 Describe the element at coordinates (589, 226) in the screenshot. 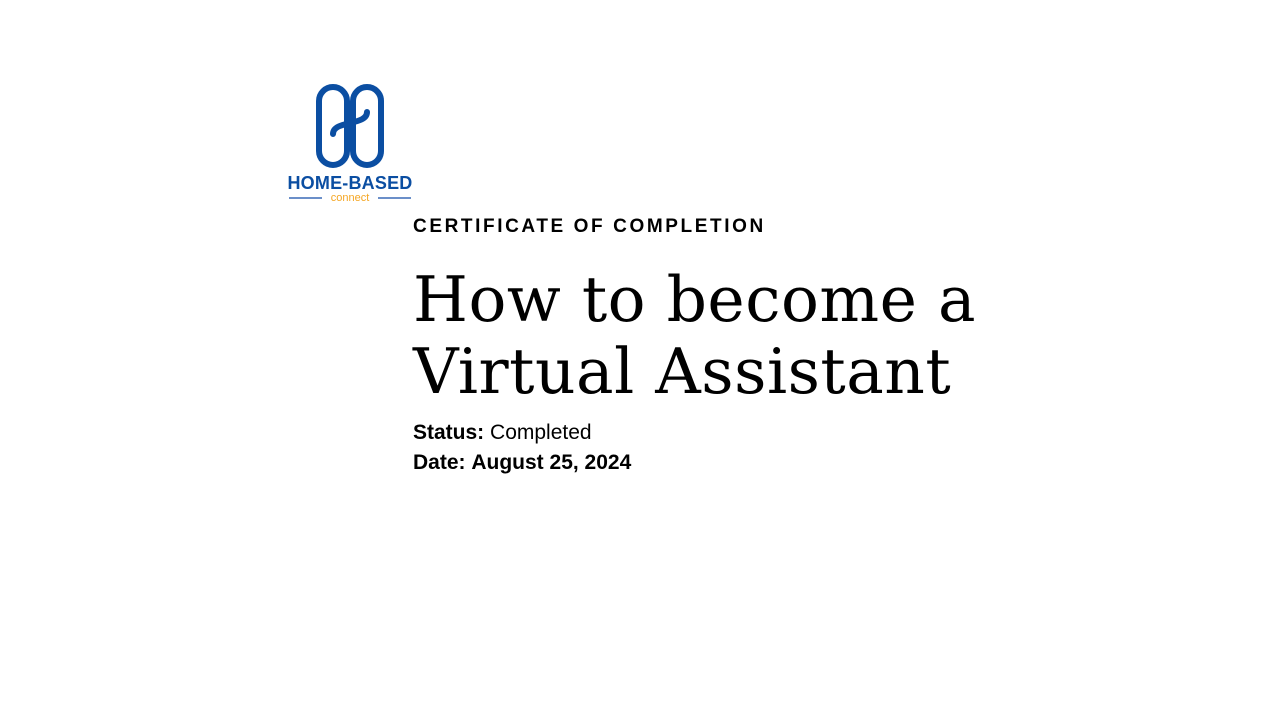

I see `certificate-eyebrow: CERTIFICATE OF COMPLETION` at that location.